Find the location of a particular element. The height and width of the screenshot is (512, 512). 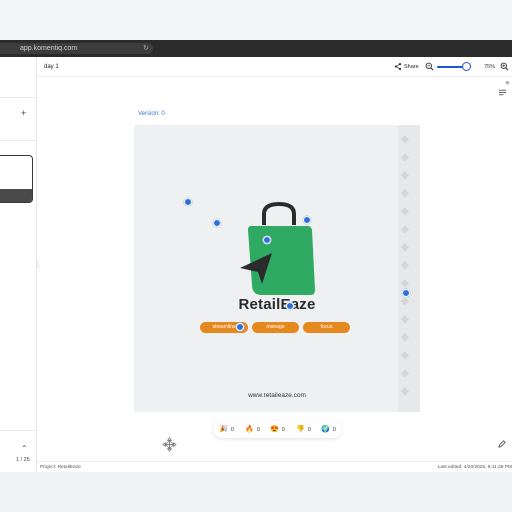

zoom-slider-handle is located at coordinates (466, 66).